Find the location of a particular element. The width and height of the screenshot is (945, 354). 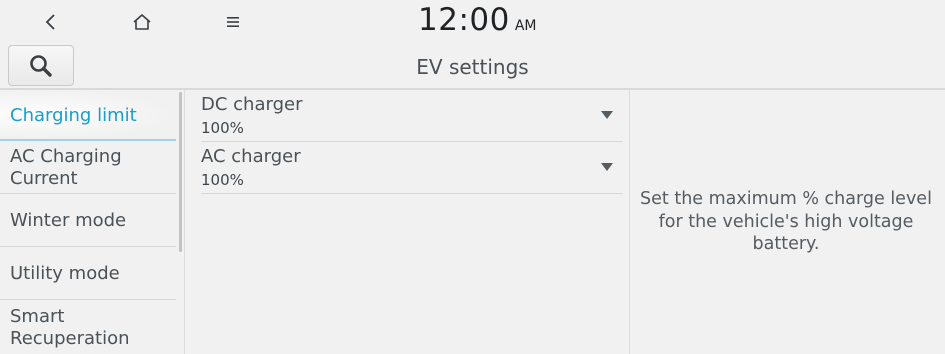

menu-icon is located at coordinates (233, 22).